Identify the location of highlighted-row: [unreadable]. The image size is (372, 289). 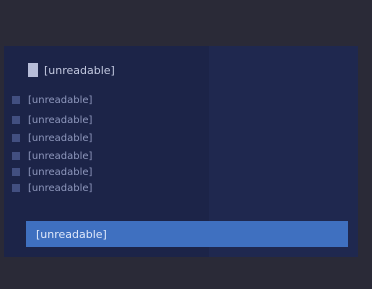
(187, 234).